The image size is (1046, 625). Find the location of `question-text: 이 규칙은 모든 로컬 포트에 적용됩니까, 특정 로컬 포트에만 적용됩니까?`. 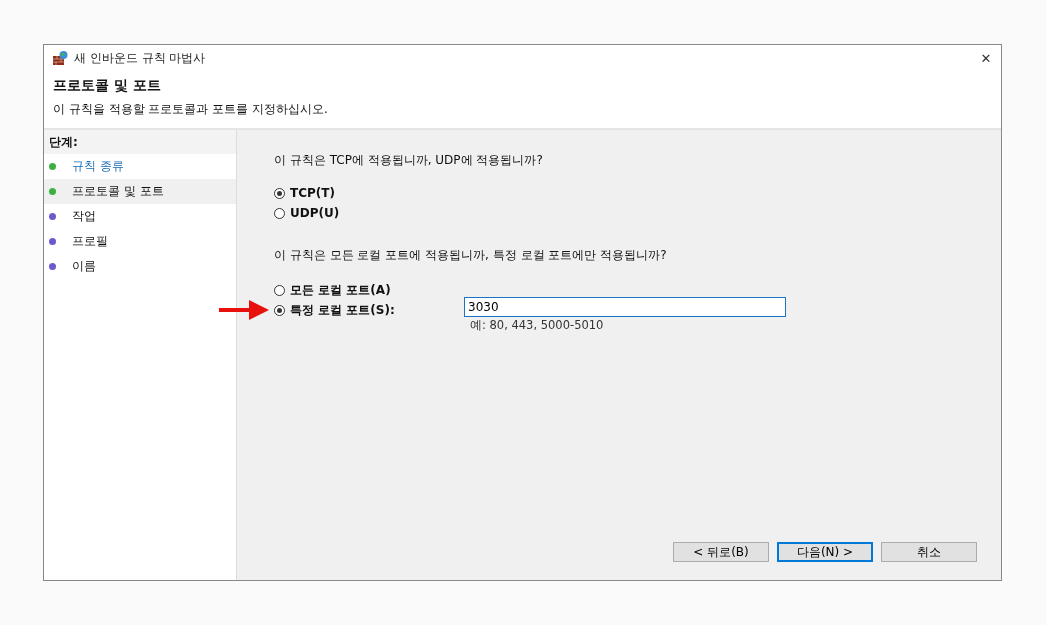

question-text: 이 규칙은 모든 로컬 포트에 적용됩니까, 특정 로컬 포트에만 적용됩니까? is located at coordinates (471, 255).